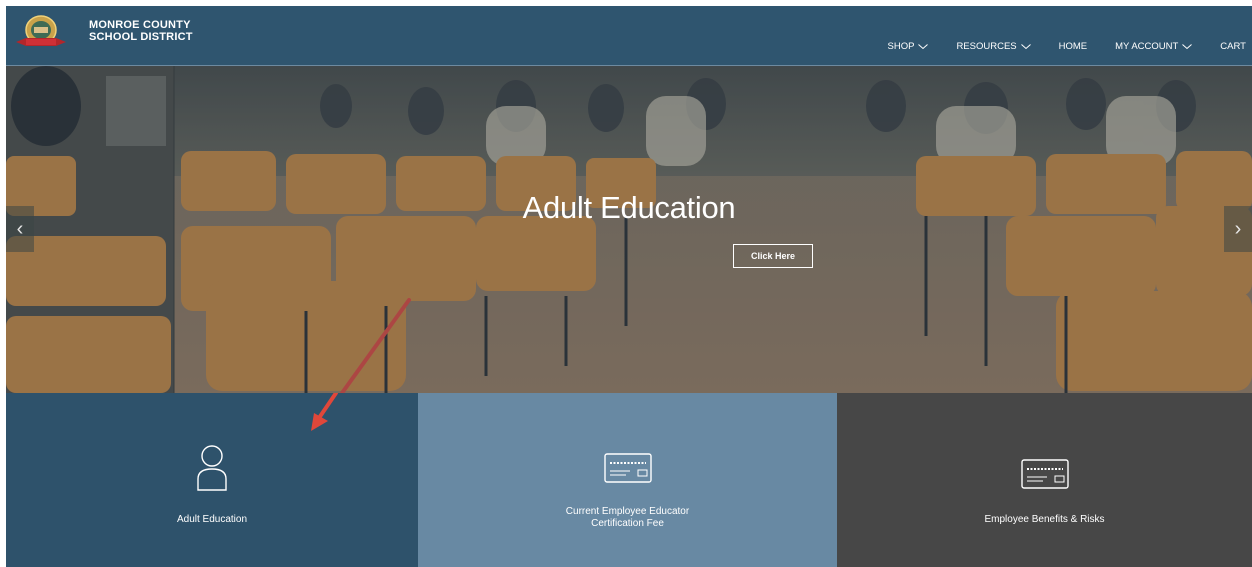  What do you see at coordinates (41, 32) in the screenshot?
I see `district-seal-icon` at bounding box center [41, 32].